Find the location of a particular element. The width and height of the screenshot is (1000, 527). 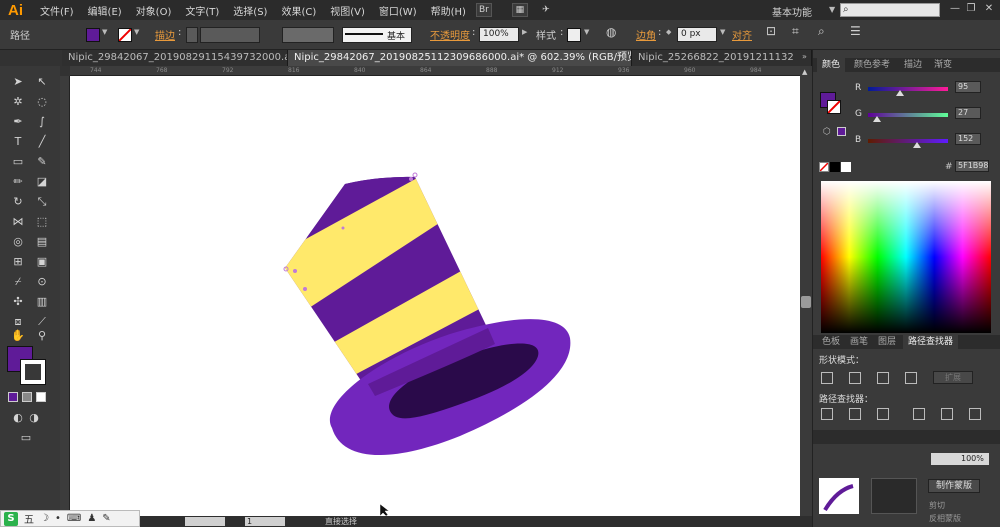

graph-tool-icon: ▥ is located at coordinates (42, 302).